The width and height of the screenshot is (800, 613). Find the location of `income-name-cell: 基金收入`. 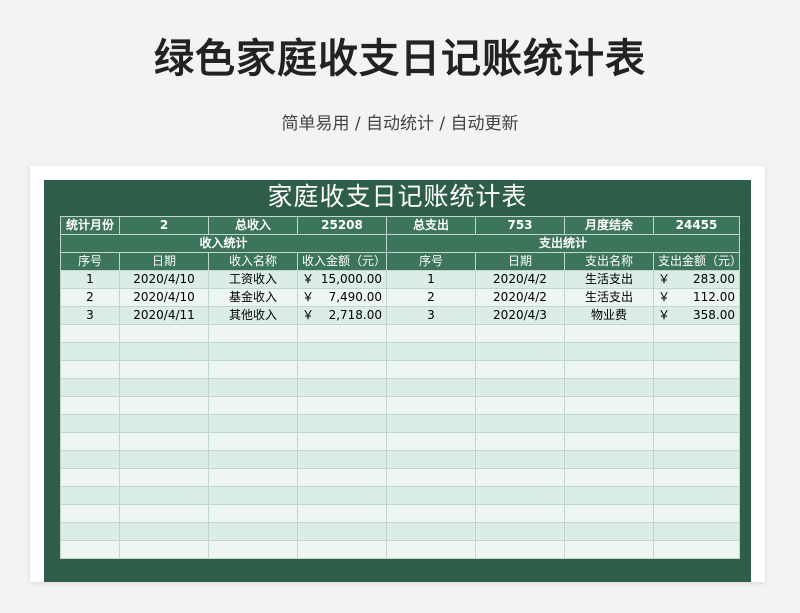

income-name-cell: 基金收入 is located at coordinates (253, 297).